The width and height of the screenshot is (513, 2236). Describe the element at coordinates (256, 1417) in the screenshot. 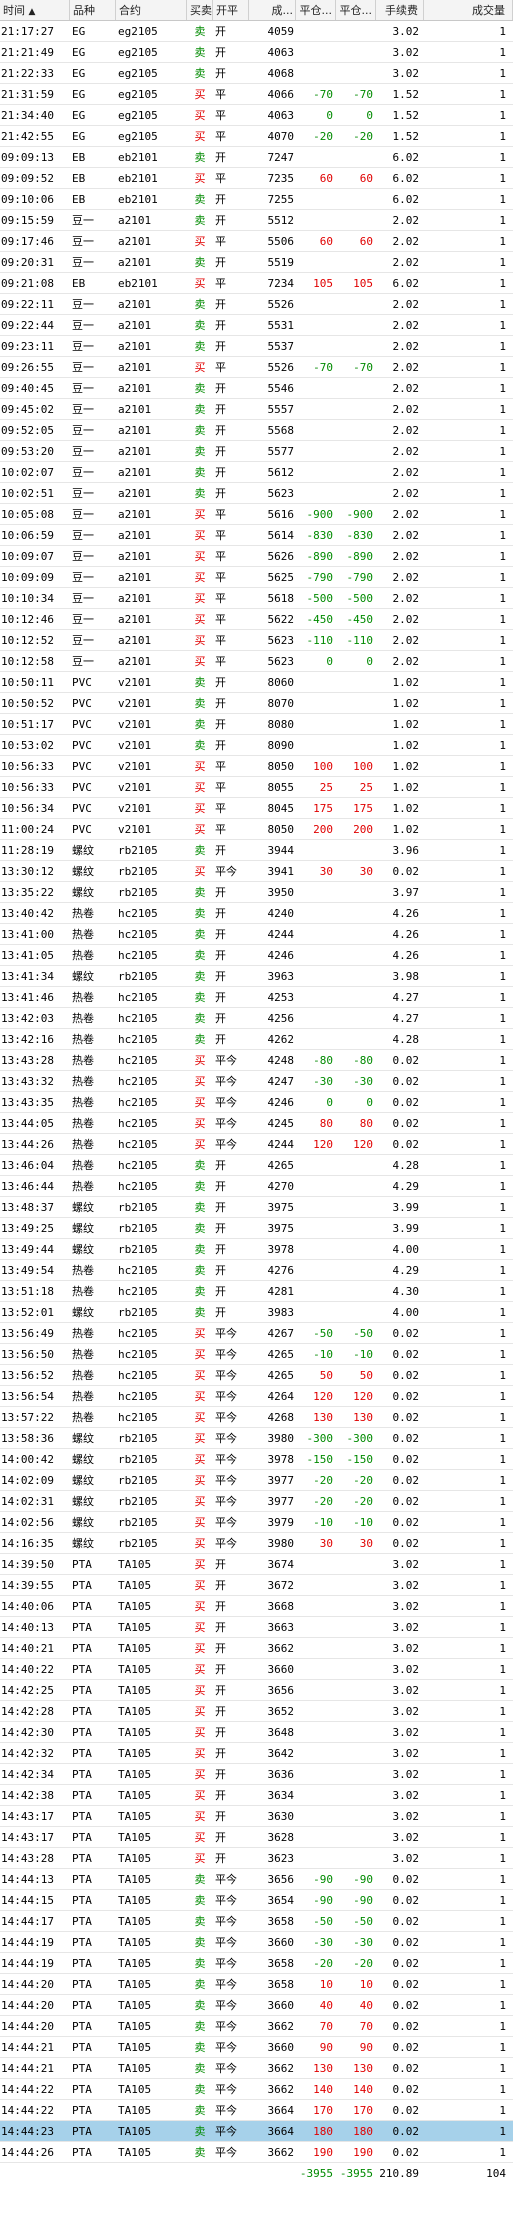

I see `table-row: 13:57:22 热卷 hc2105 买平今 4268 130 130 0.02 1` at that location.